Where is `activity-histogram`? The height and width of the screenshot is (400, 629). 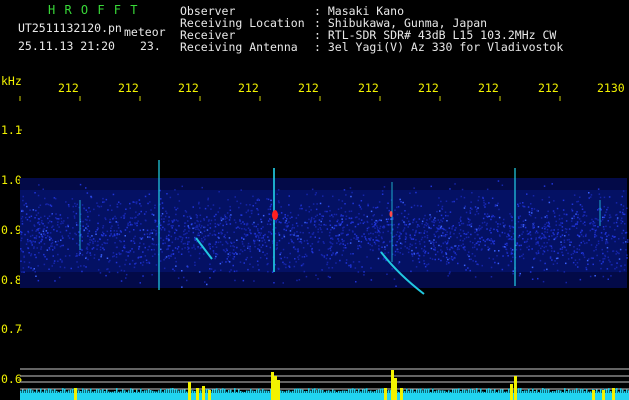 activity-histogram is located at coordinates (324, 384).